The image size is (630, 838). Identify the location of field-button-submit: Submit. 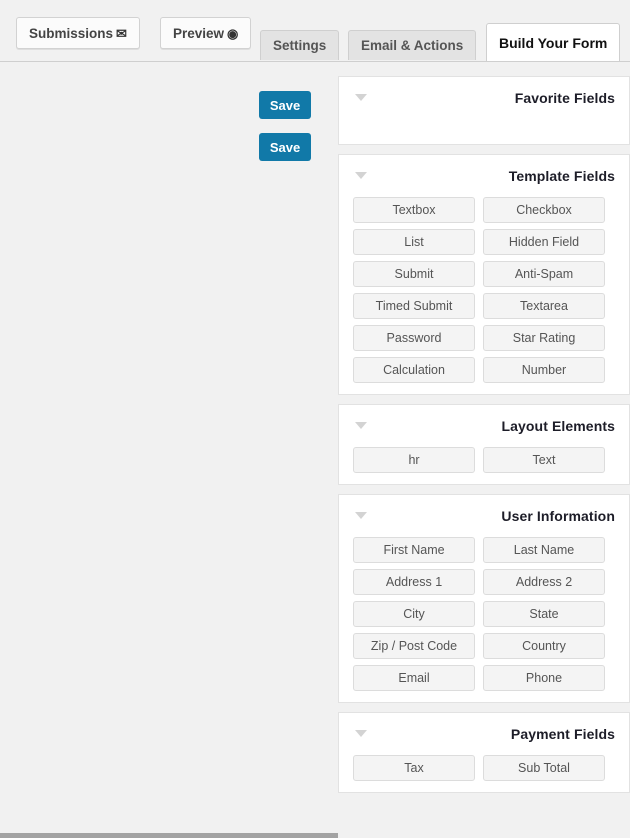
(414, 274).